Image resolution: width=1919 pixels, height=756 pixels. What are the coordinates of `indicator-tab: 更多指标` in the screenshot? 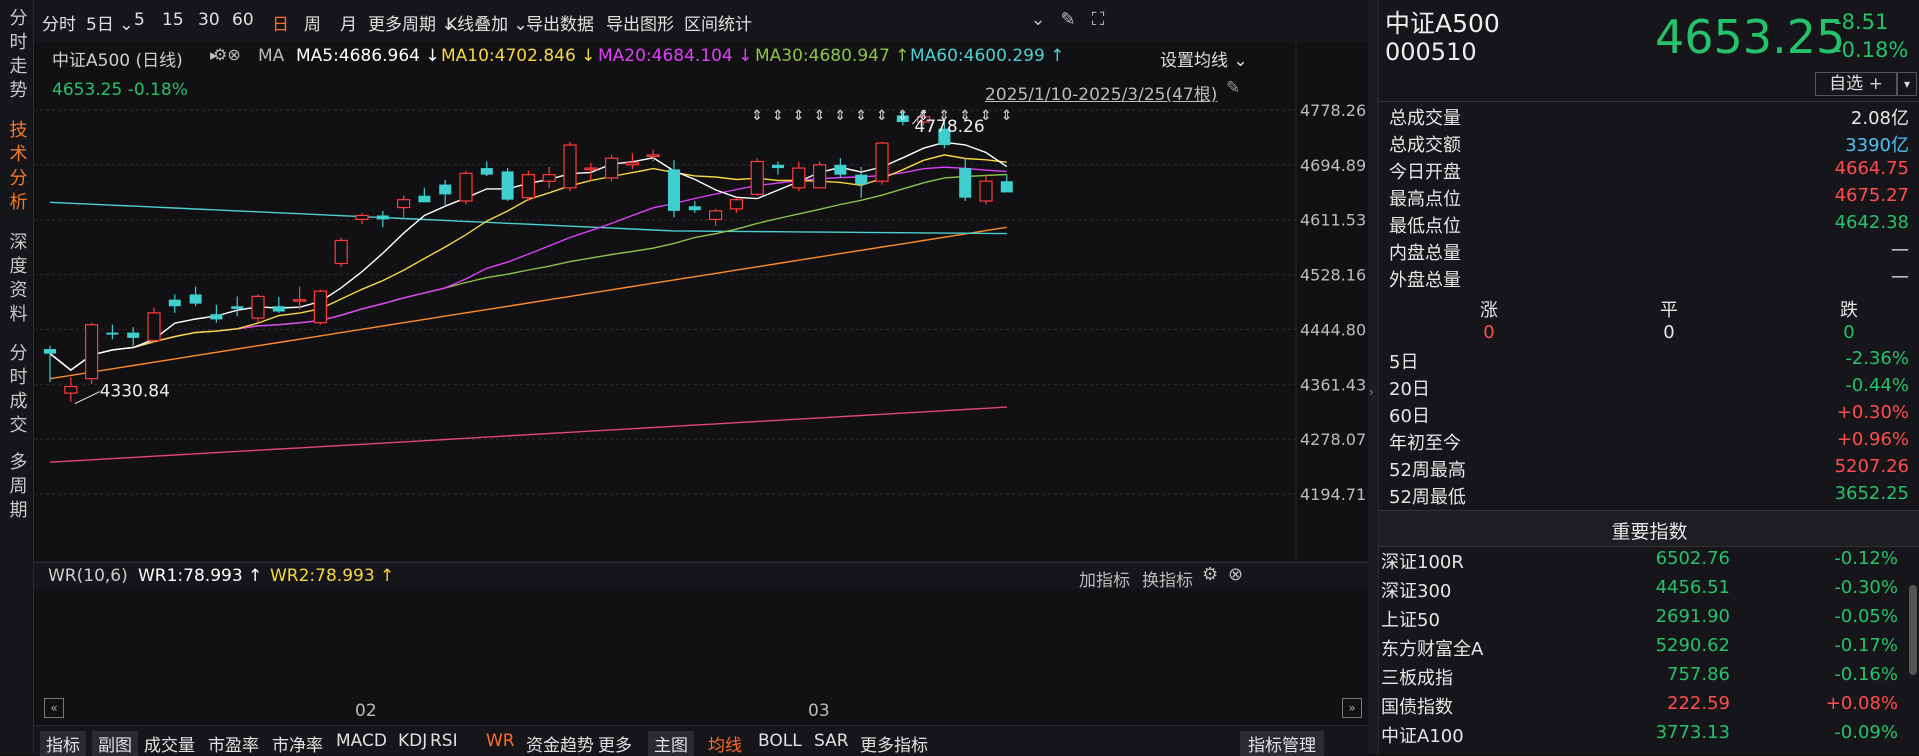 It's located at (894, 743).